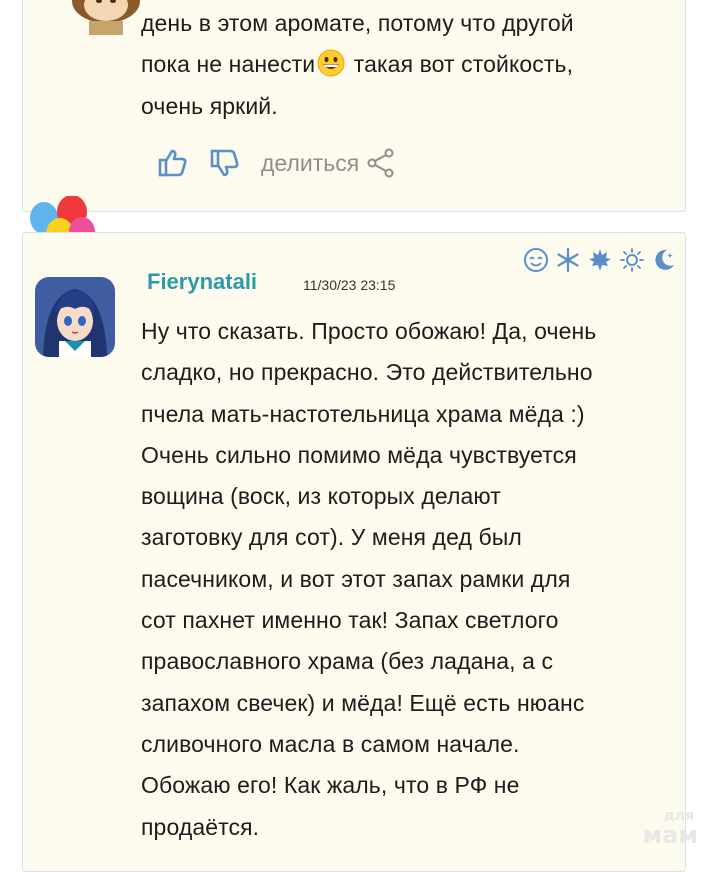 The width and height of the screenshot is (710, 872). Describe the element at coordinates (225, 163) in the screenshot. I see `thumbs-down-icon` at that location.